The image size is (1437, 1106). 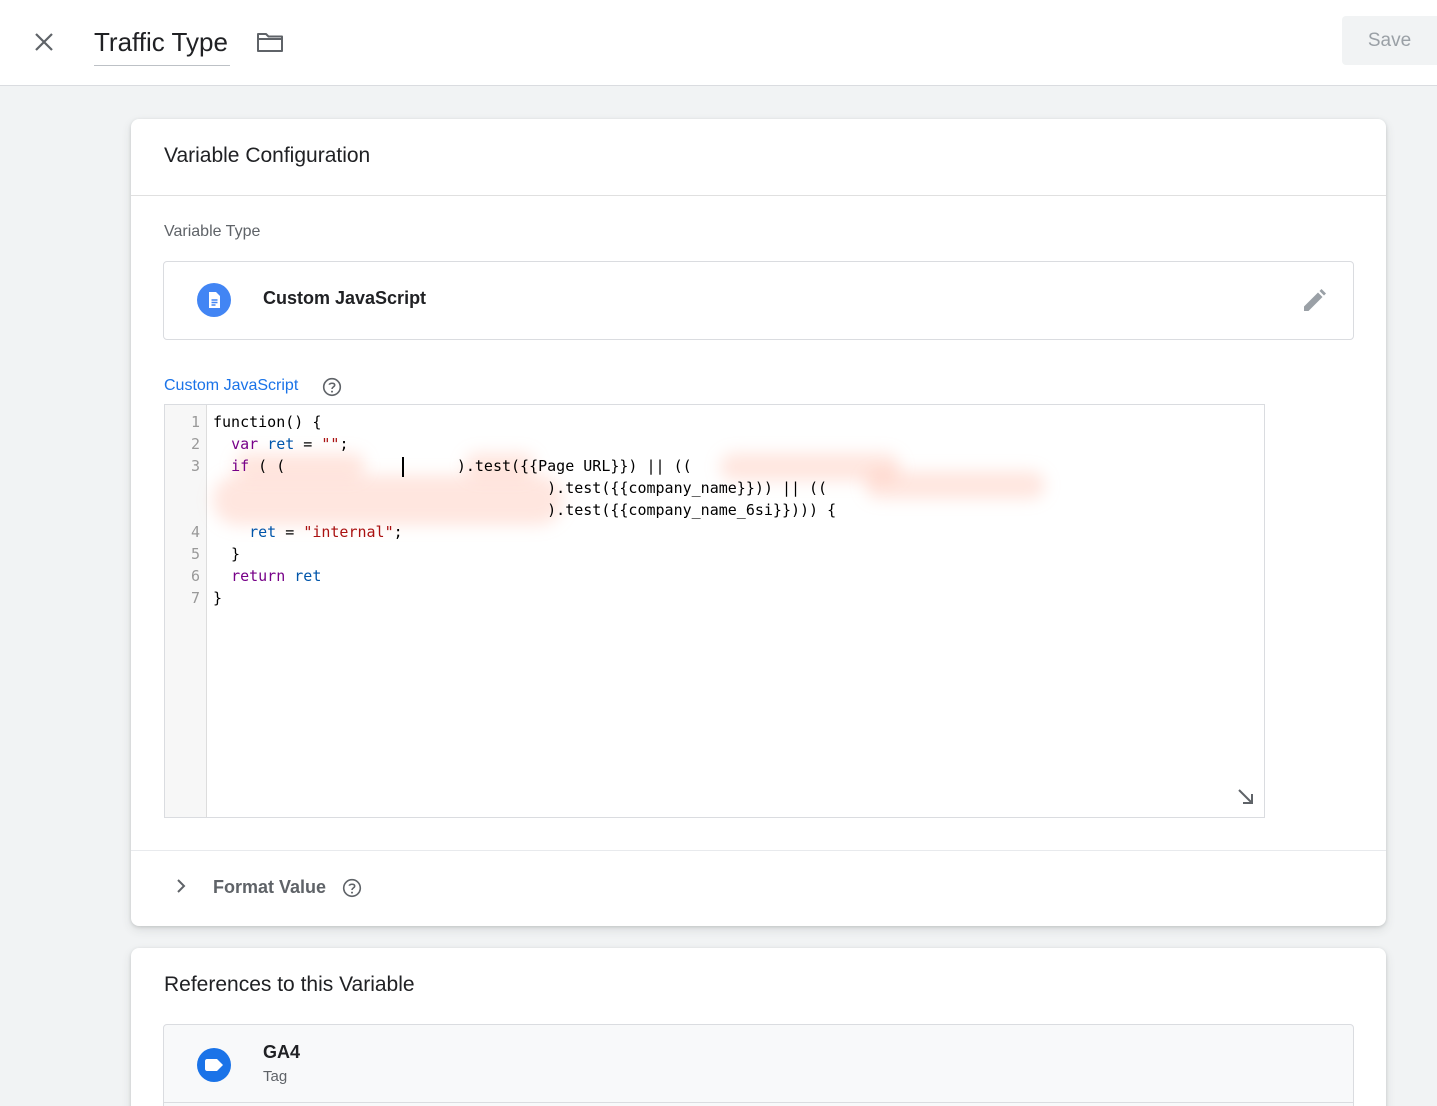 I want to click on reference-item: GA4 Tag, so click(x=758, y=1065).